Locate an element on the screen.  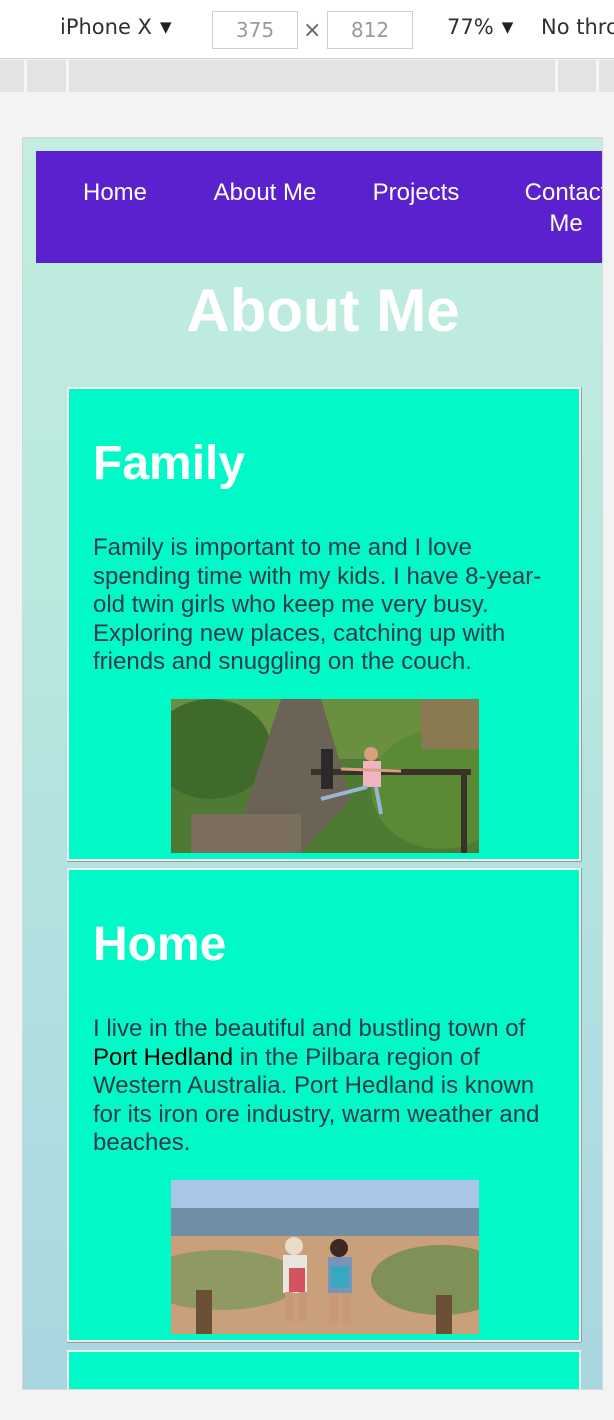
zoom-value: 77% is located at coordinates (470, 27).